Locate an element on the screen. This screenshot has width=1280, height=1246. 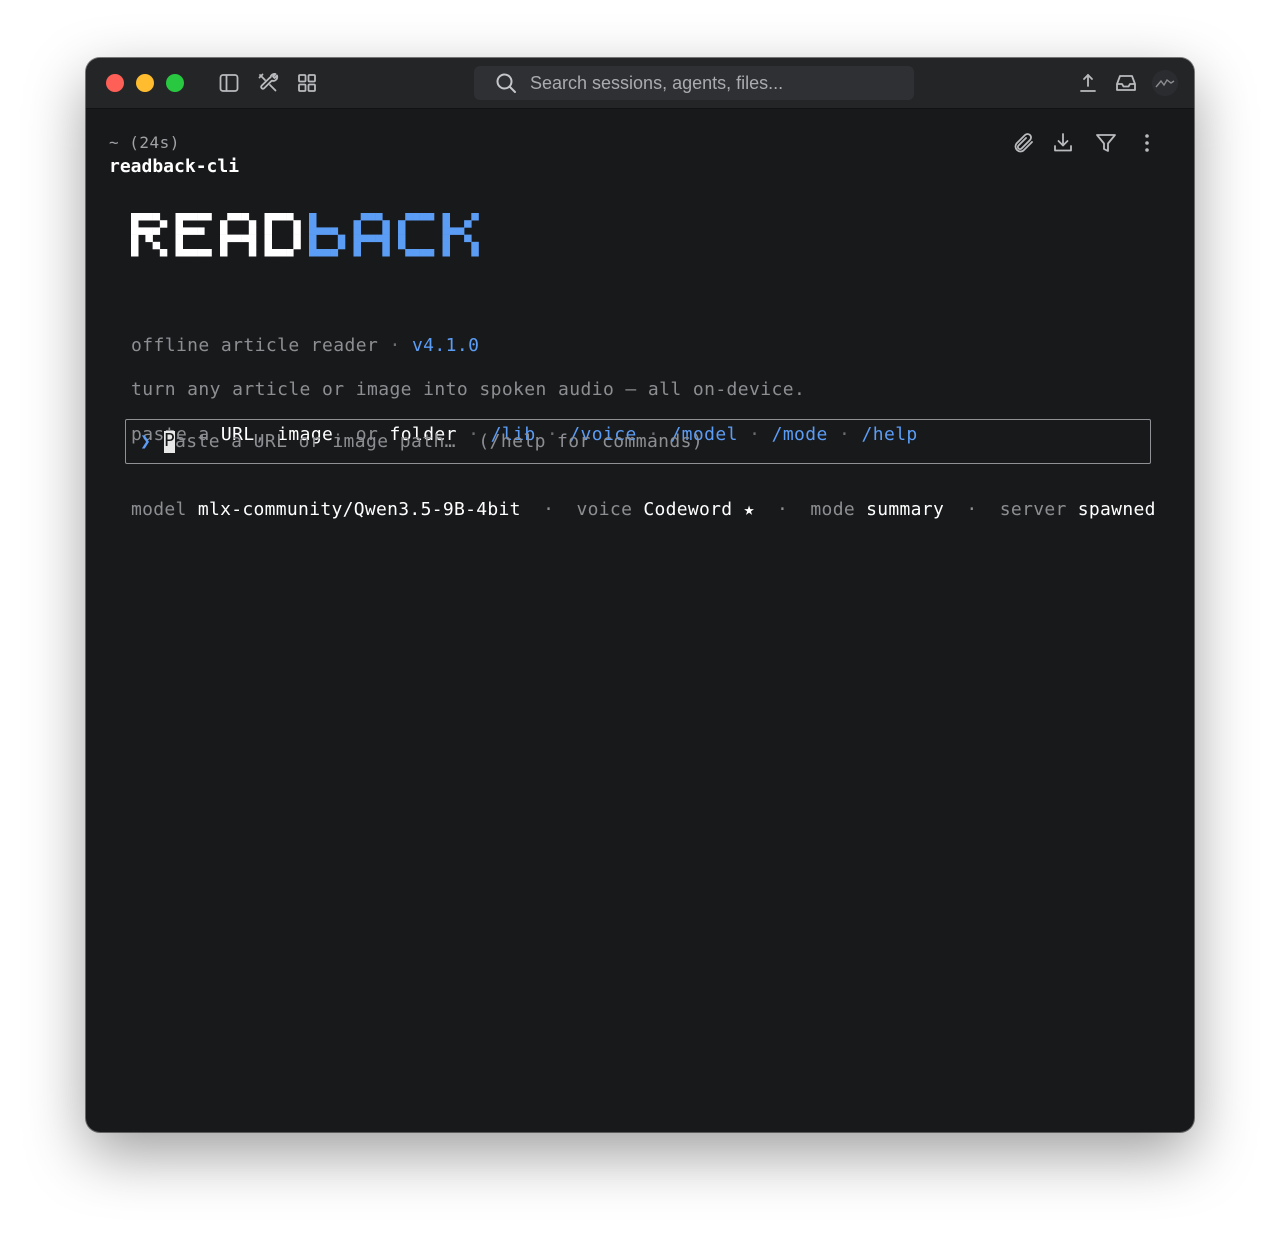
tagline-sep: · is located at coordinates (395, 345).